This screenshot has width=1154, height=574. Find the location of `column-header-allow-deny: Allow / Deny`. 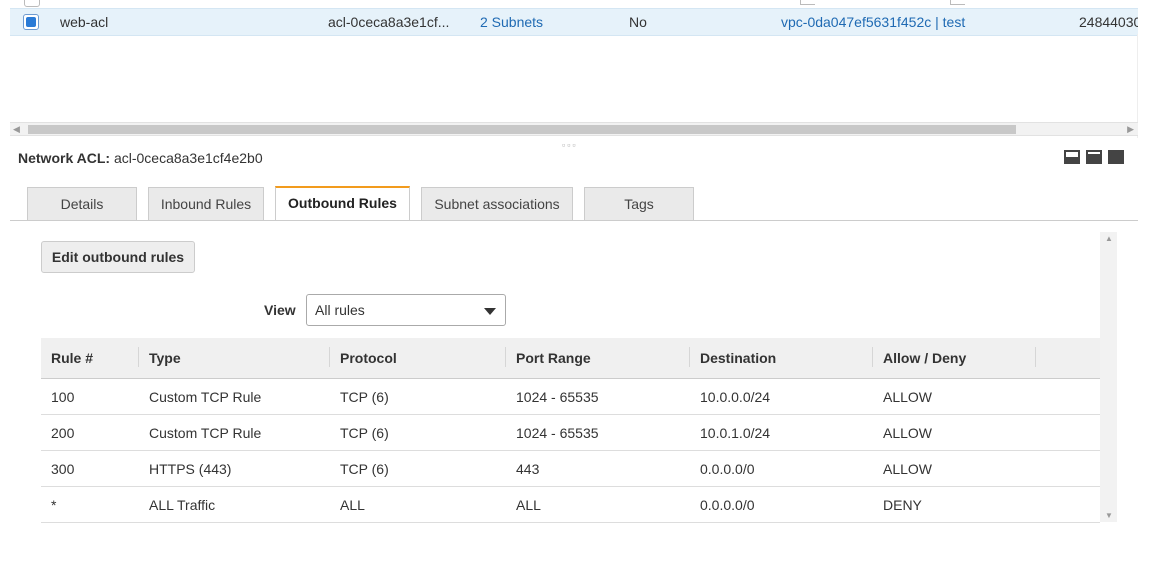

column-header-allow-deny: Allow / Deny is located at coordinates (954, 358).